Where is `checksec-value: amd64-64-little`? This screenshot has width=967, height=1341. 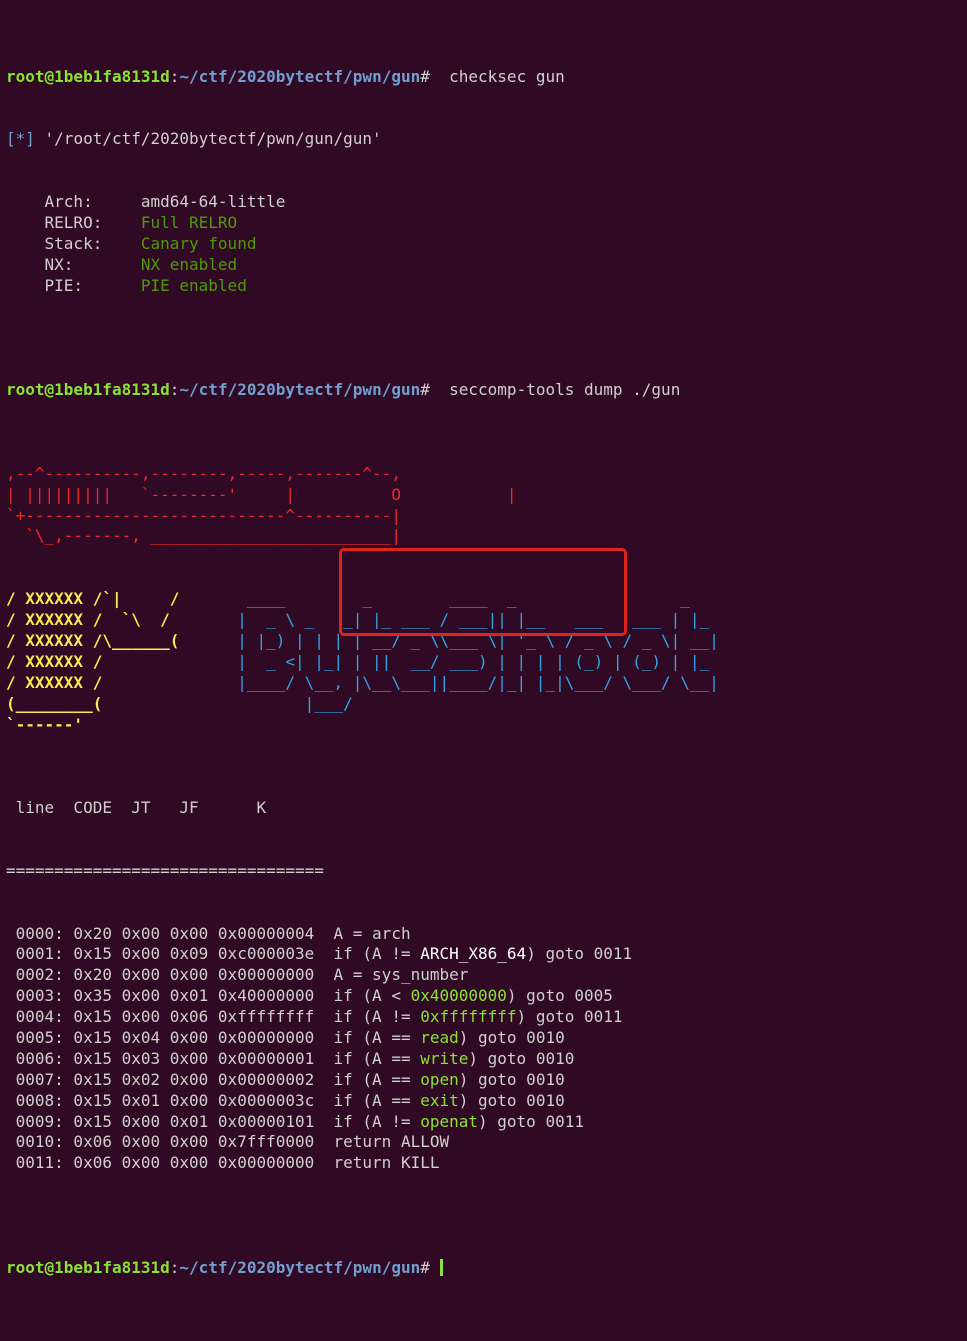 checksec-value: amd64-64-little is located at coordinates (213, 202).